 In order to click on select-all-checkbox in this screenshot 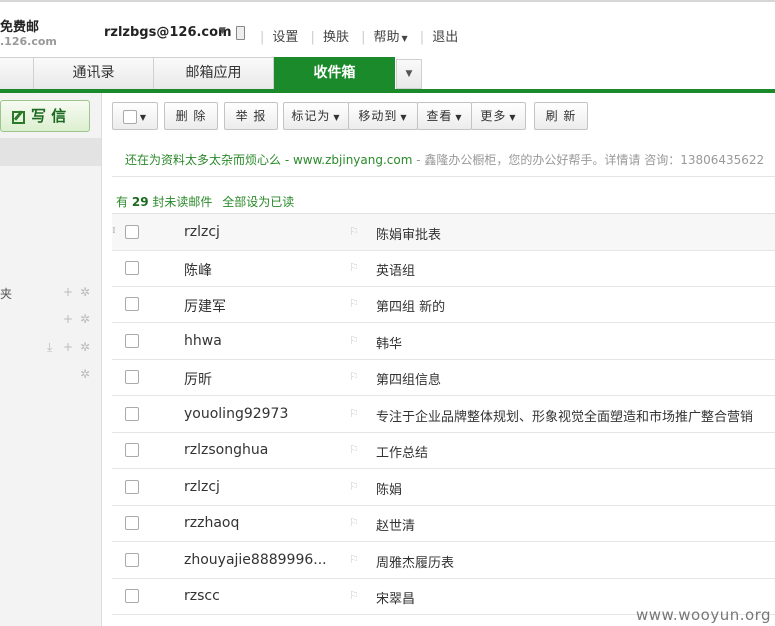, I will do `click(129, 116)`.